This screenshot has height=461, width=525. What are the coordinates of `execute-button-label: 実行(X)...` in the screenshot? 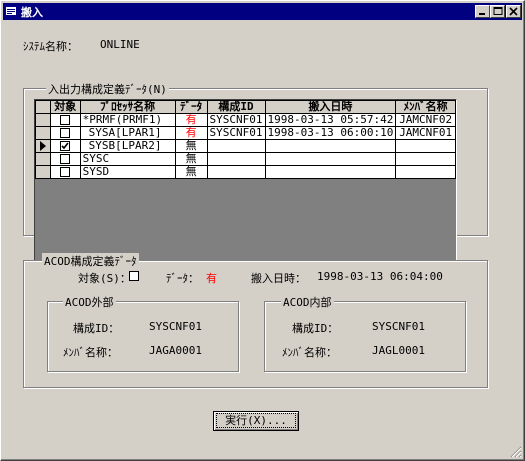 It's located at (256, 420).